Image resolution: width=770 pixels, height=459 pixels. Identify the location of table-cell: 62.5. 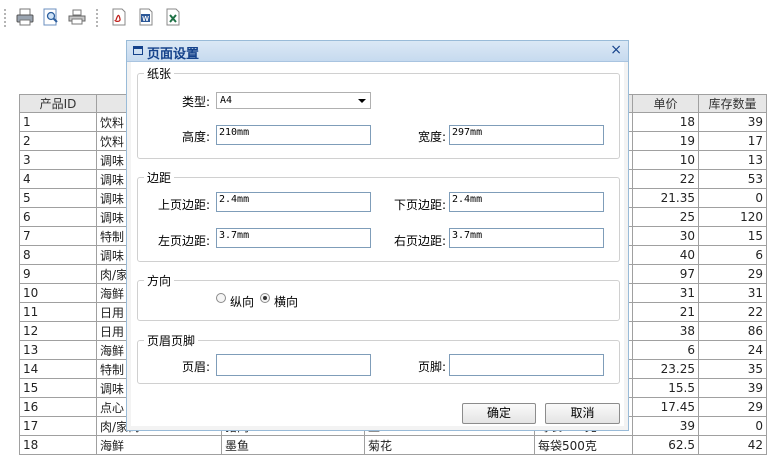
(665, 445).